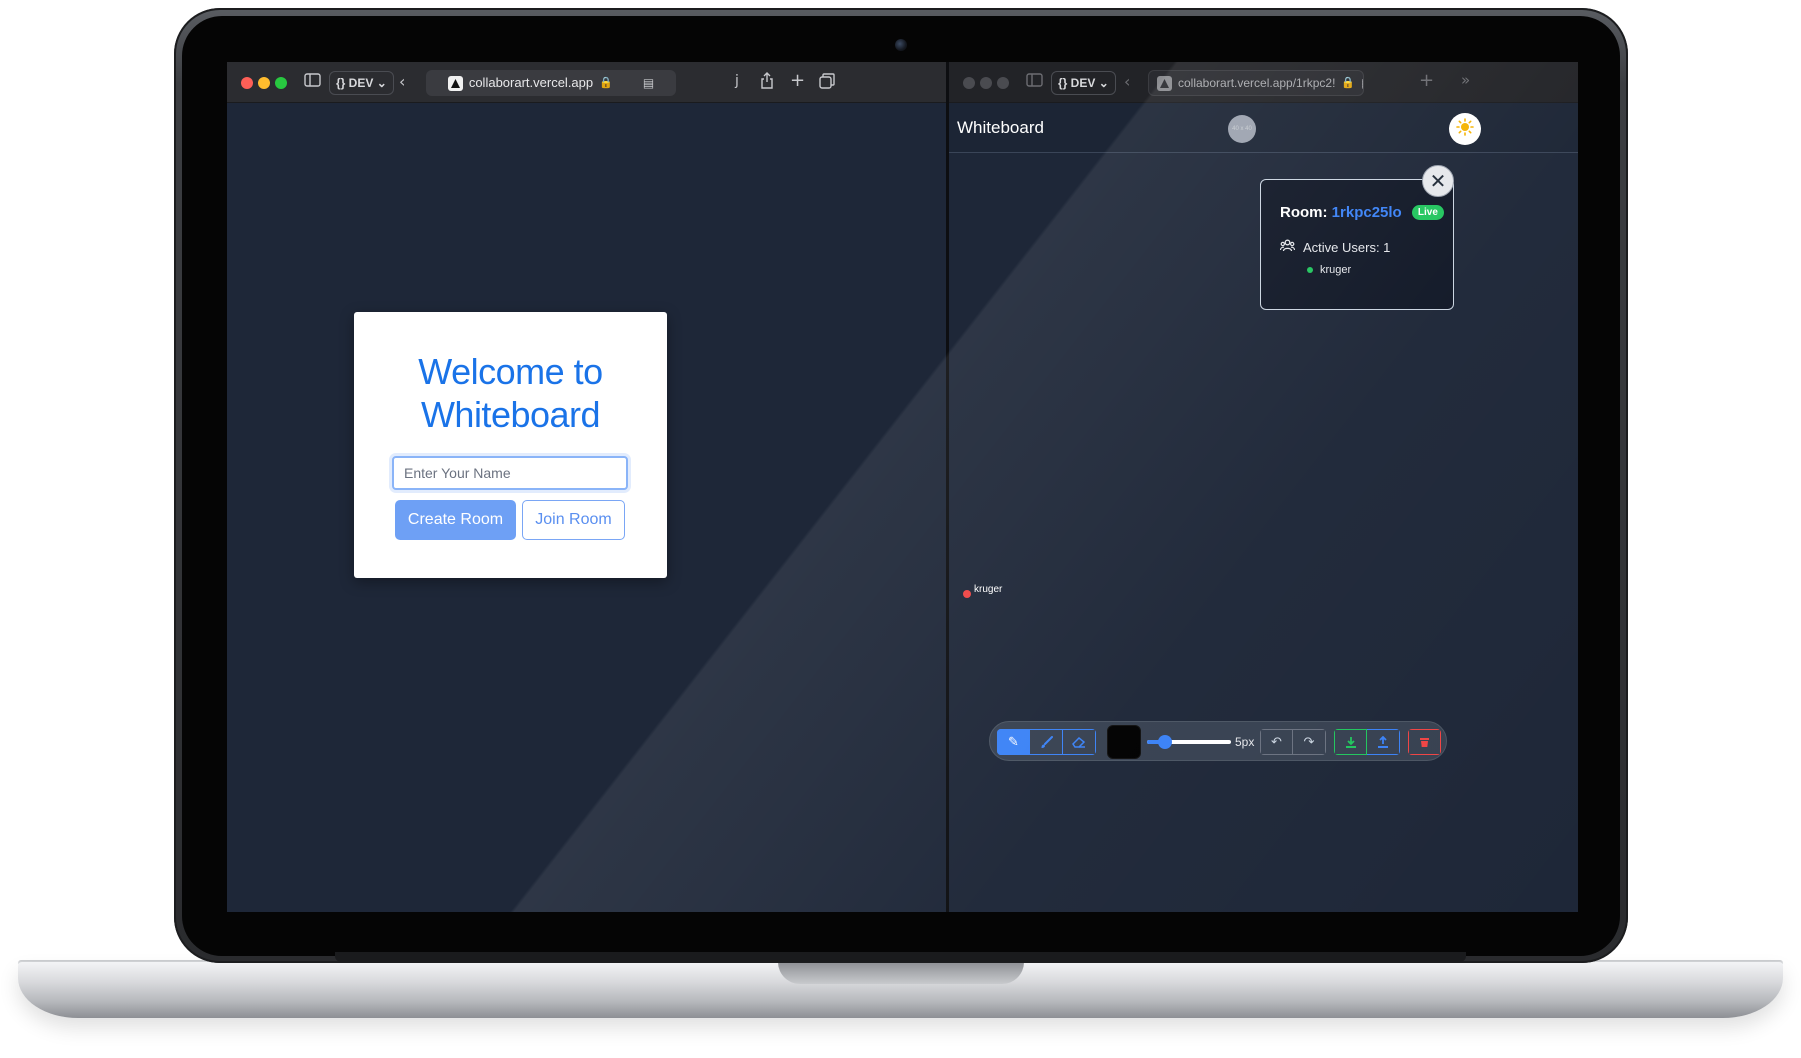 The image size is (1801, 1058). Describe the element at coordinates (1336, 270) in the screenshot. I see `user-name: kruger` at that location.